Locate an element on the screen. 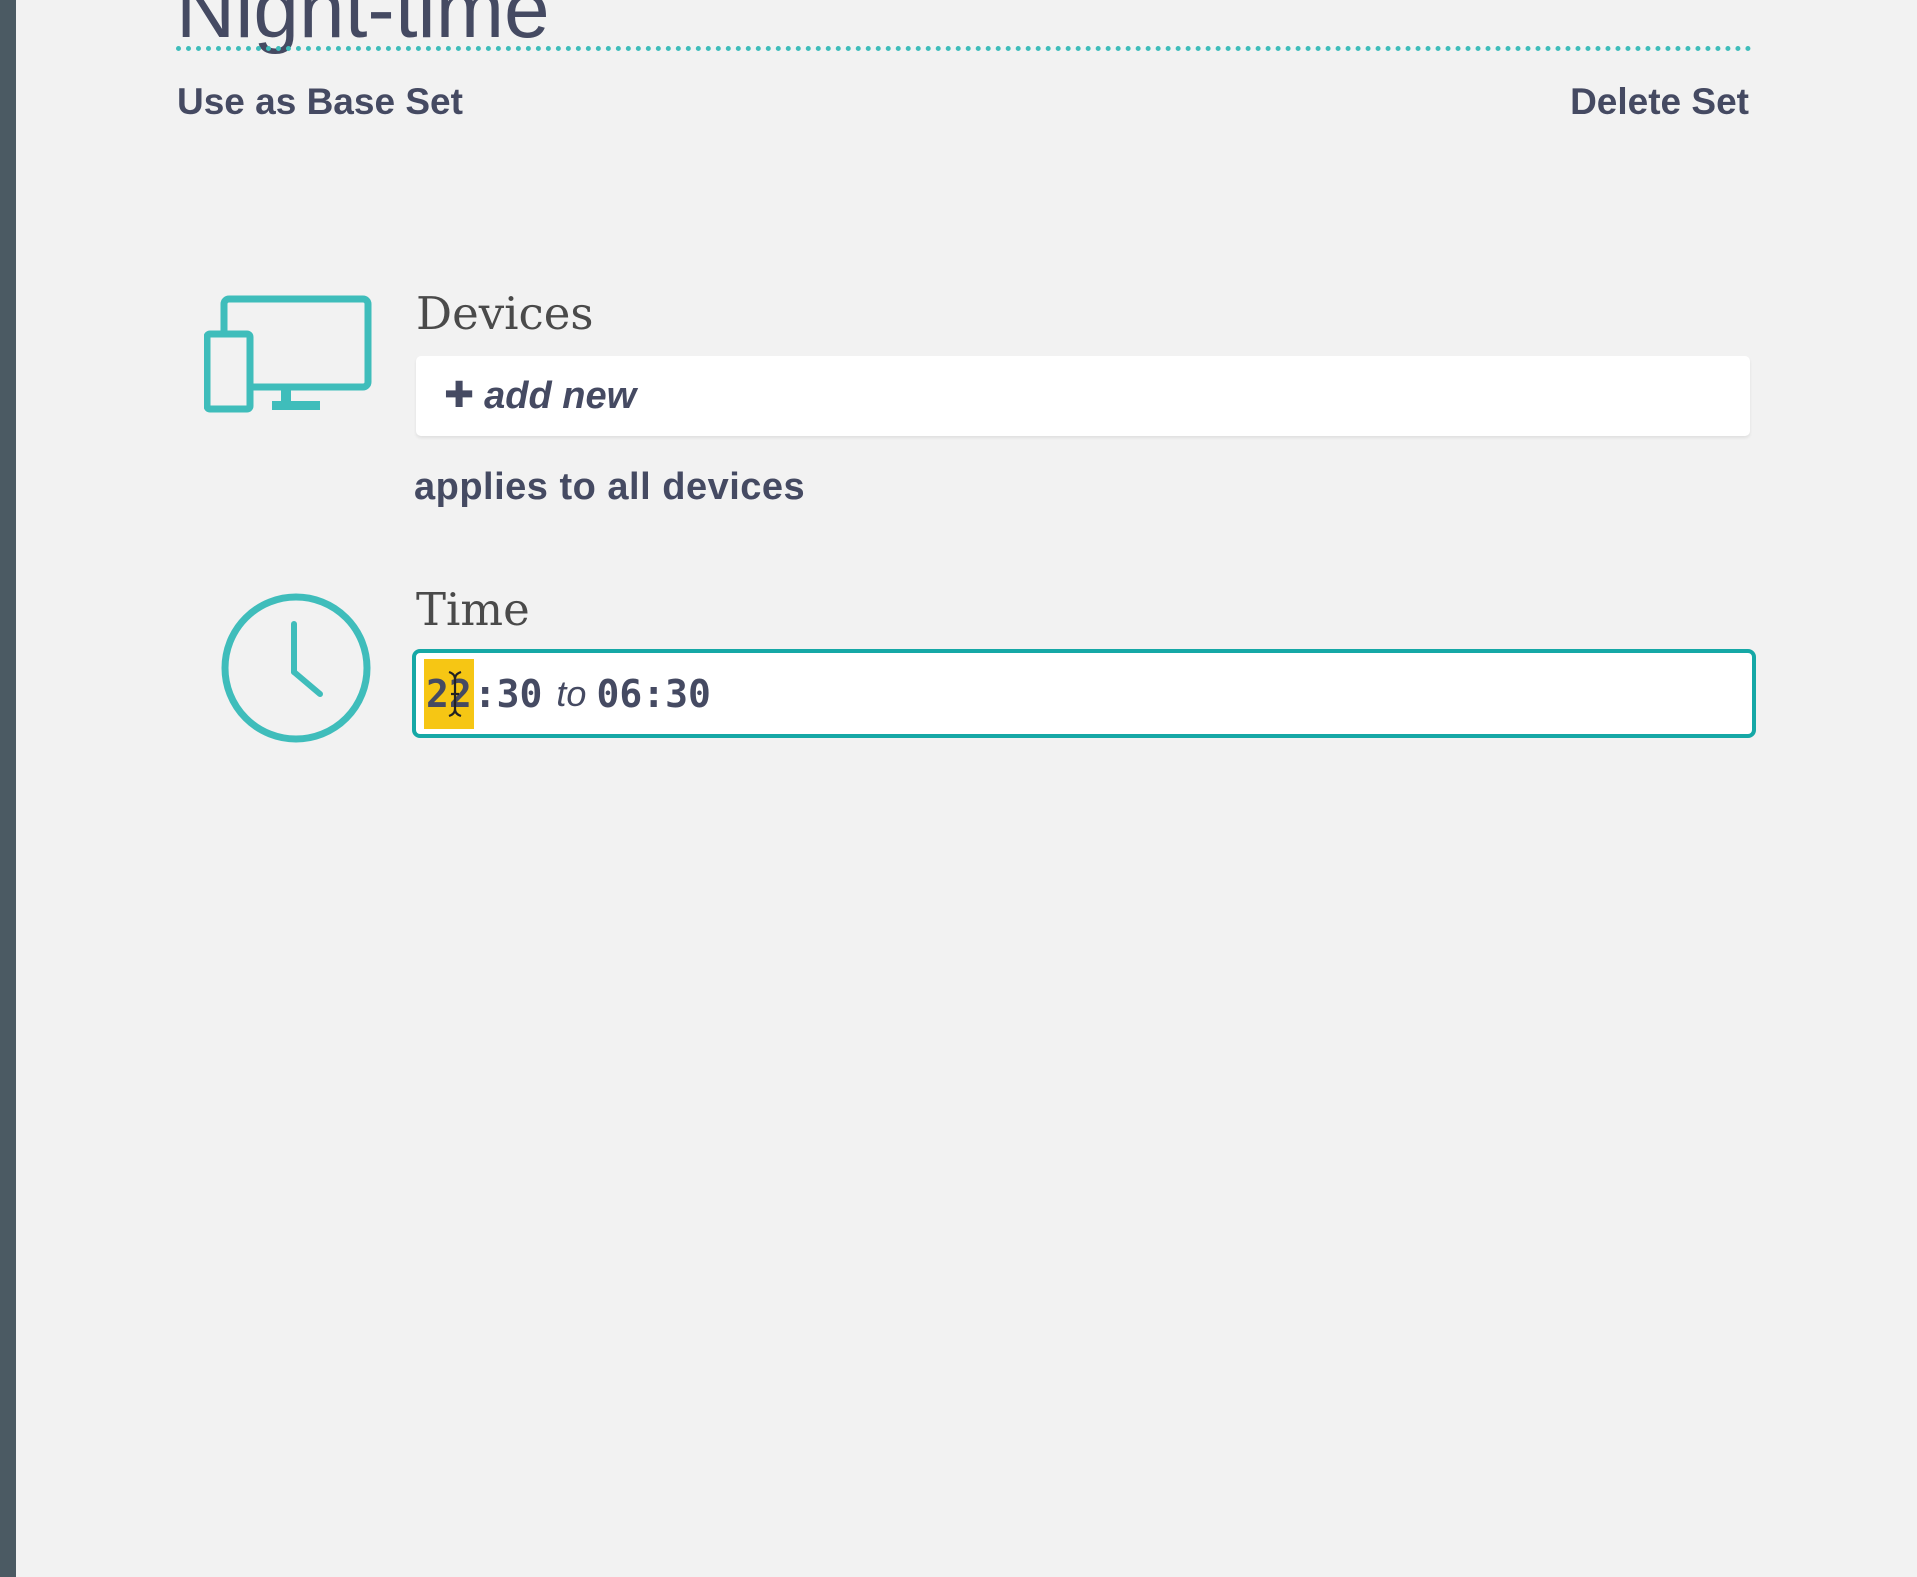 The image size is (1917, 1577). devices-icon is located at coordinates (288, 354).